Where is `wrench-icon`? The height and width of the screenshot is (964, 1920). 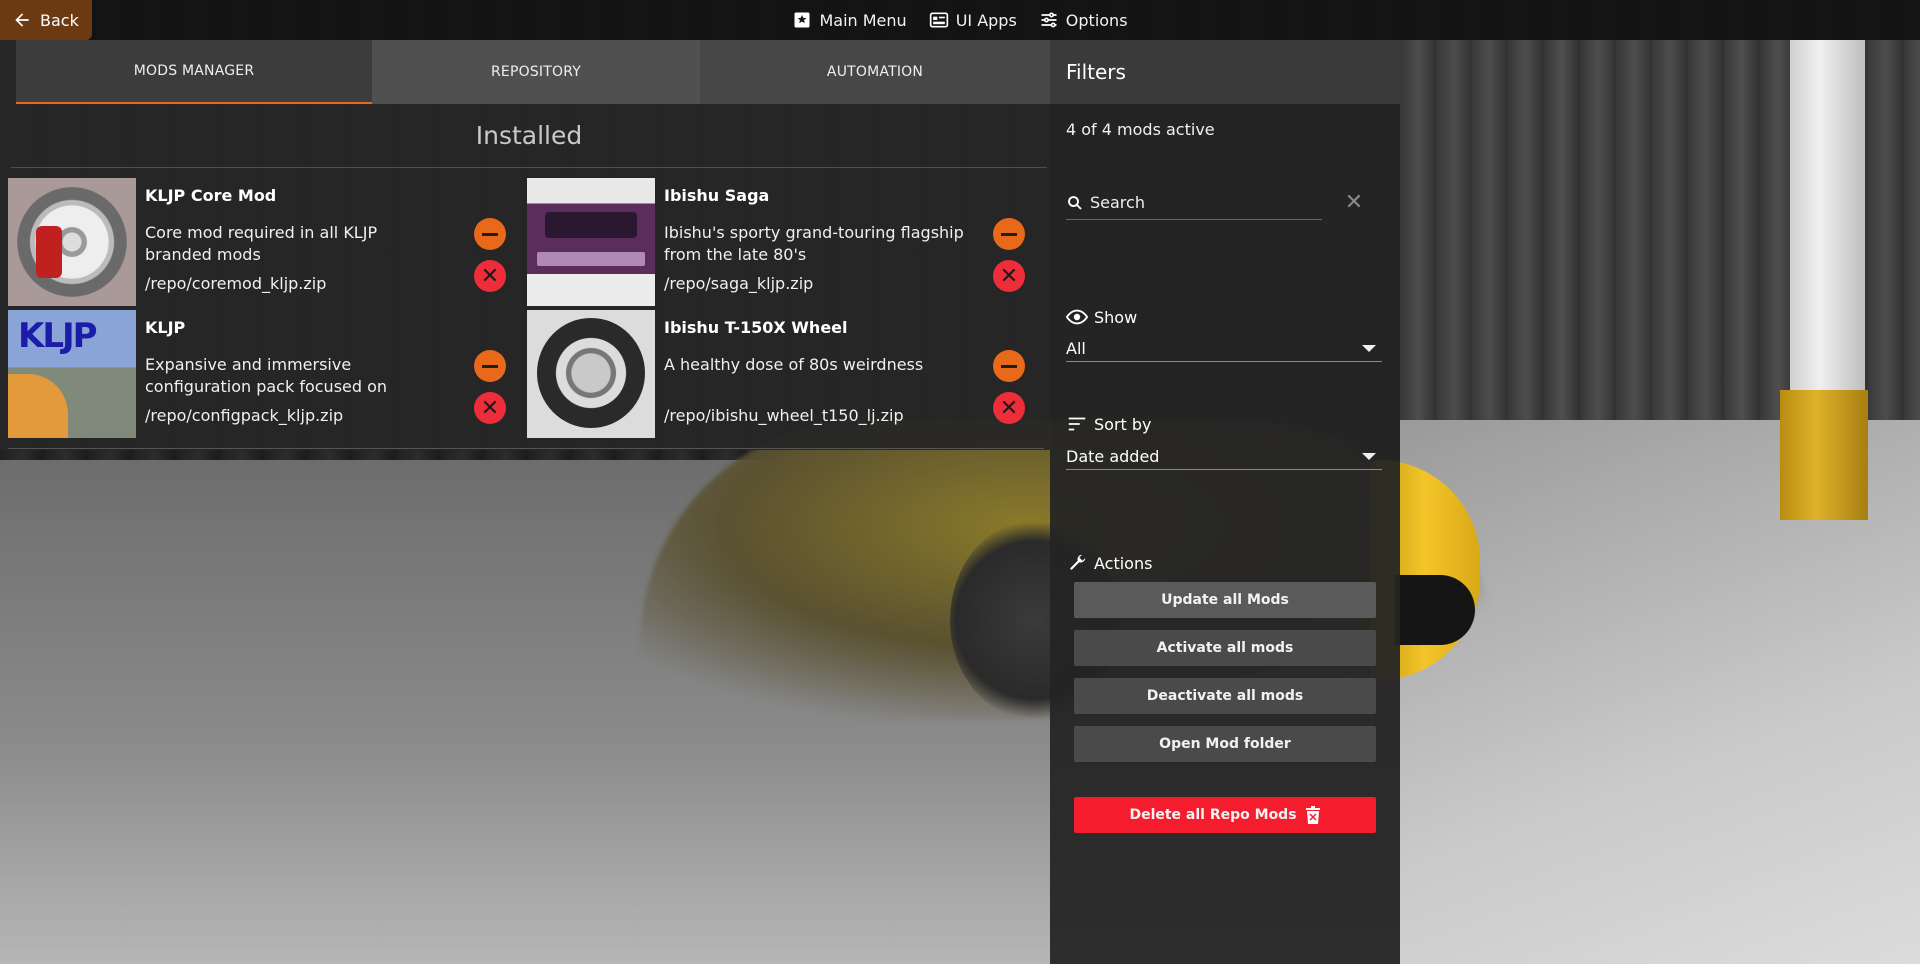 wrench-icon is located at coordinates (1078, 562).